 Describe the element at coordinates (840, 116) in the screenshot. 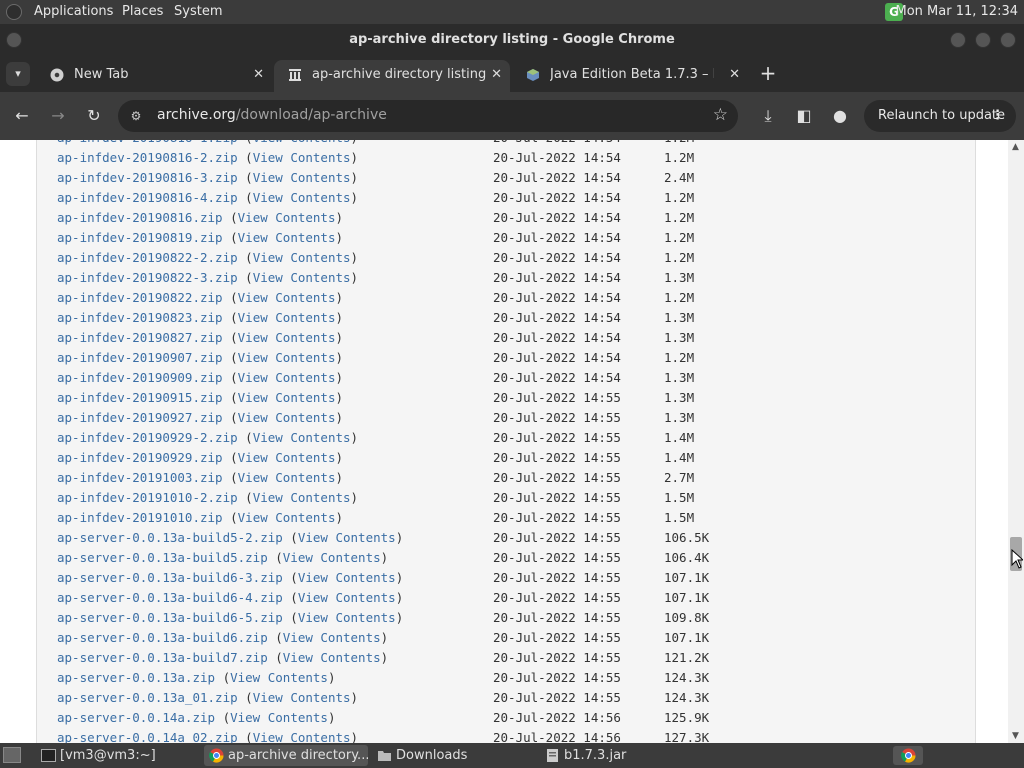

I see `profile-icon: ●` at that location.